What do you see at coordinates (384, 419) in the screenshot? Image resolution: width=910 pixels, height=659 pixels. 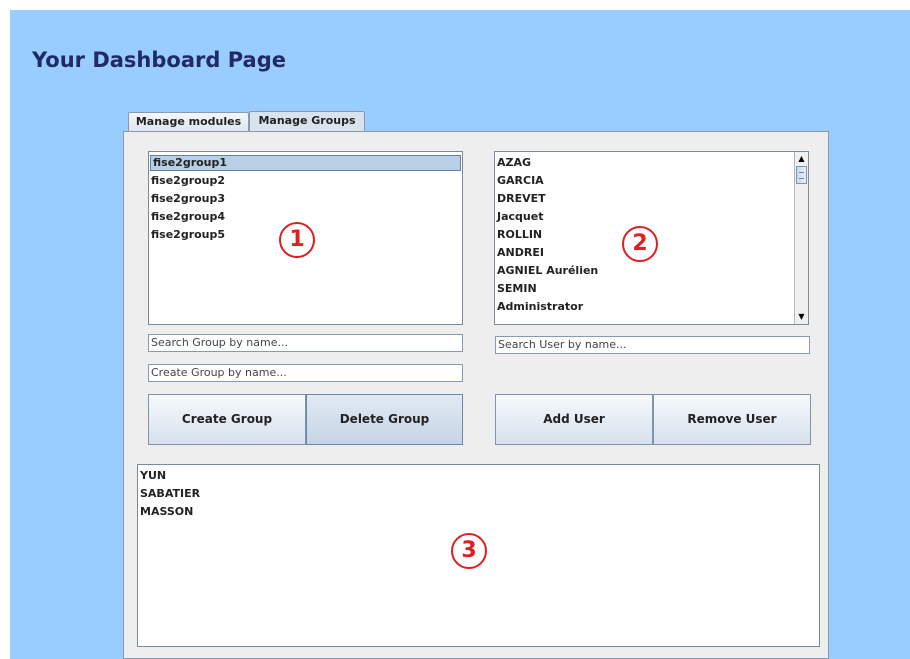 I see `delete-group-button: Delete Group` at bounding box center [384, 419].